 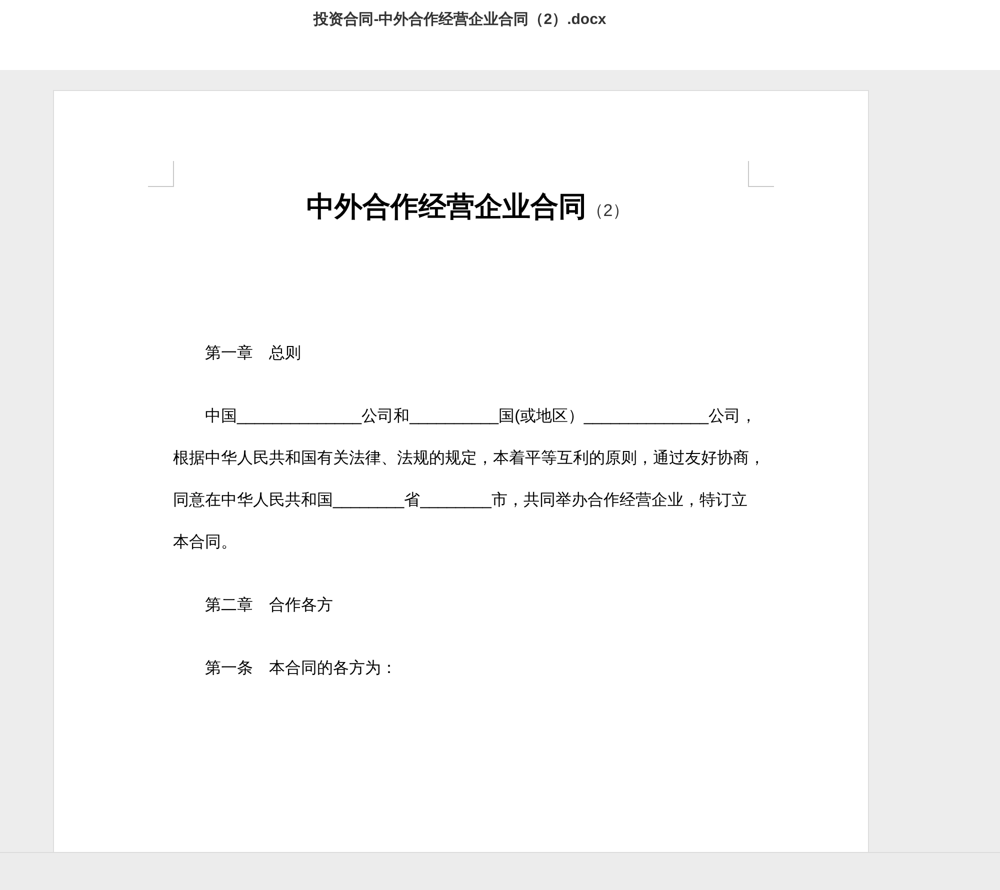 I want to click on document-title: 中外合作经营企业合同, so click(x=446, y=207).